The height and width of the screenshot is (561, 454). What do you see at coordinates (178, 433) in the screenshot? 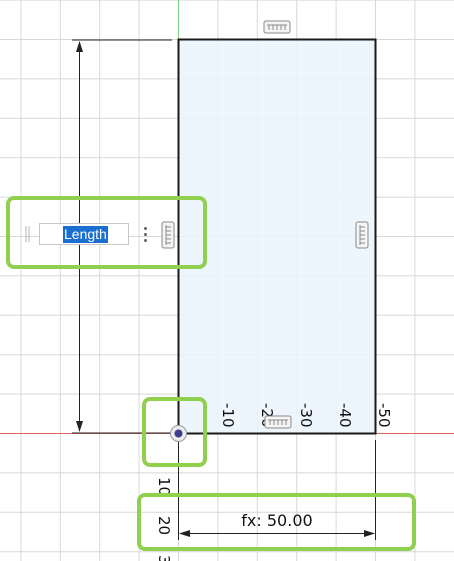
I see `origin-point-icon` at bounding box center [178, 433].